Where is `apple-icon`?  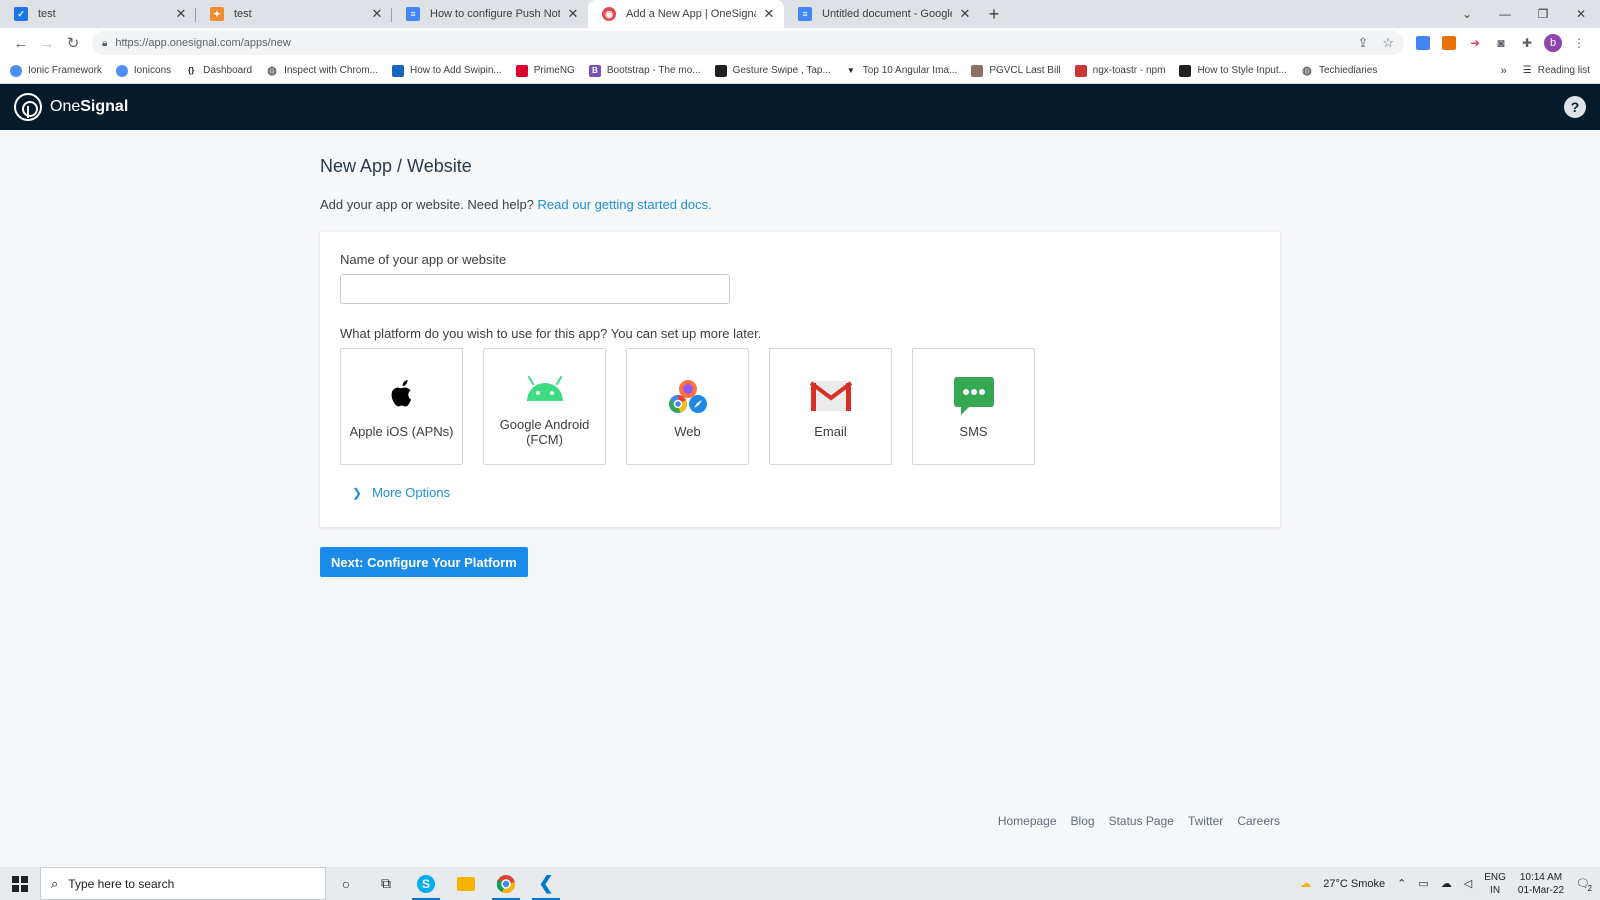
apple-icon is located at coordinates (402, 396).